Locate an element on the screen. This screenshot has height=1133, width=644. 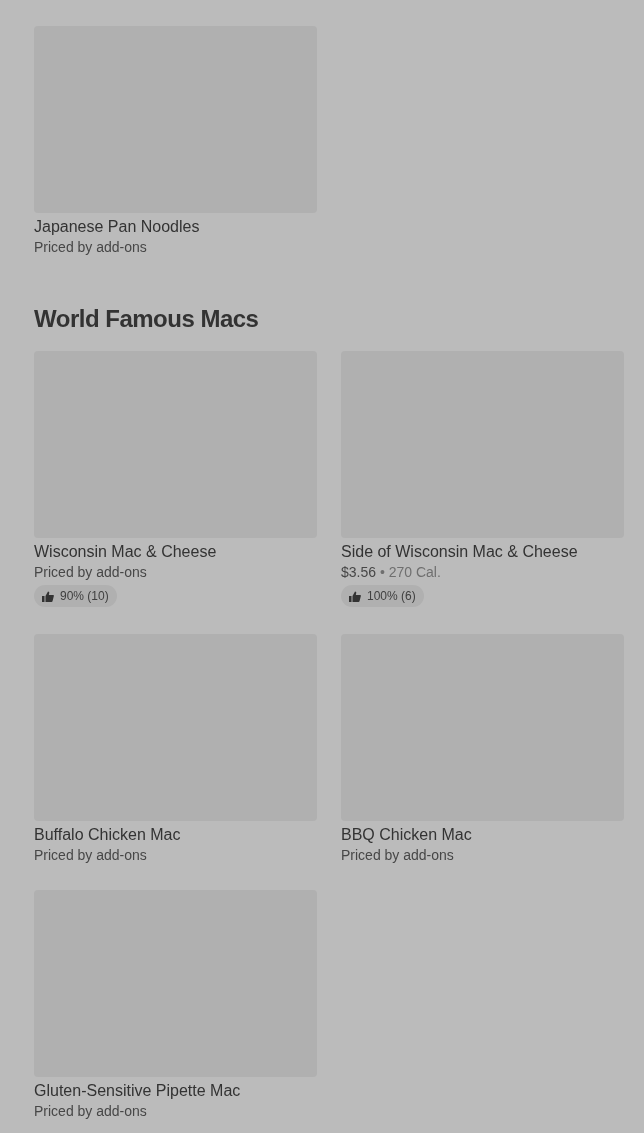
item-name: BBQ Chicken Mac is located at coordinates (407, 834).